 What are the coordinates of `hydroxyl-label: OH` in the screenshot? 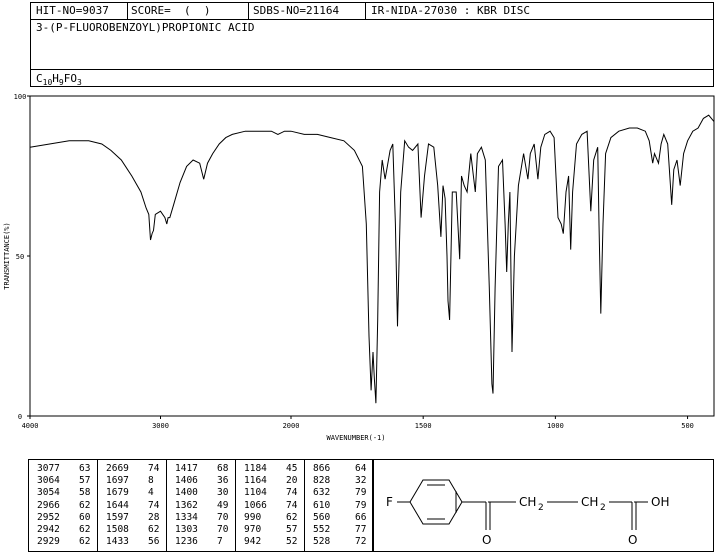 It's located at (660, 502).